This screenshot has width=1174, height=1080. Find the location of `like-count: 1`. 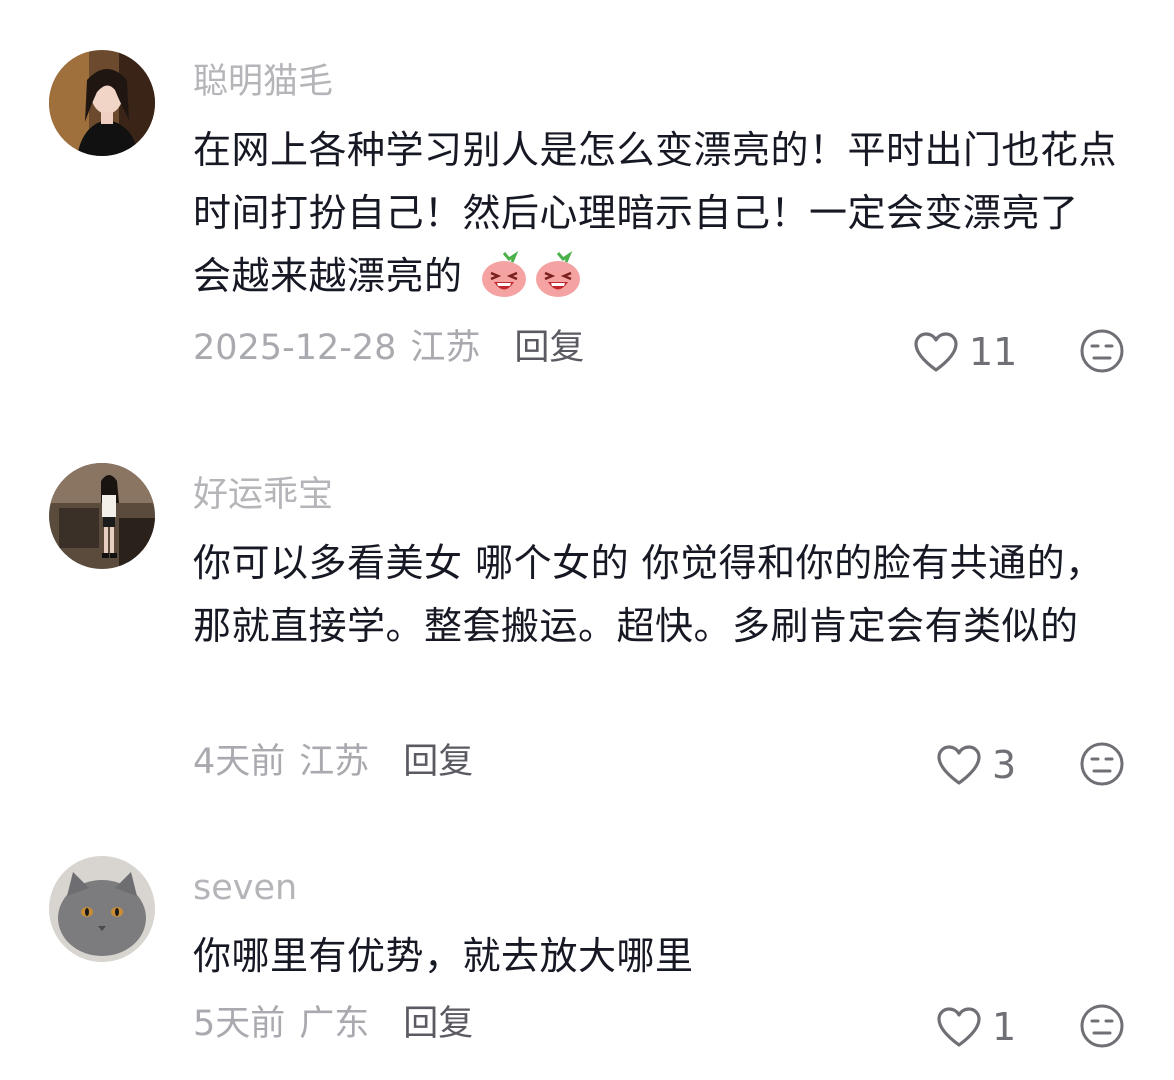

like-count: 1 is located at coordinates (1004, 1027).